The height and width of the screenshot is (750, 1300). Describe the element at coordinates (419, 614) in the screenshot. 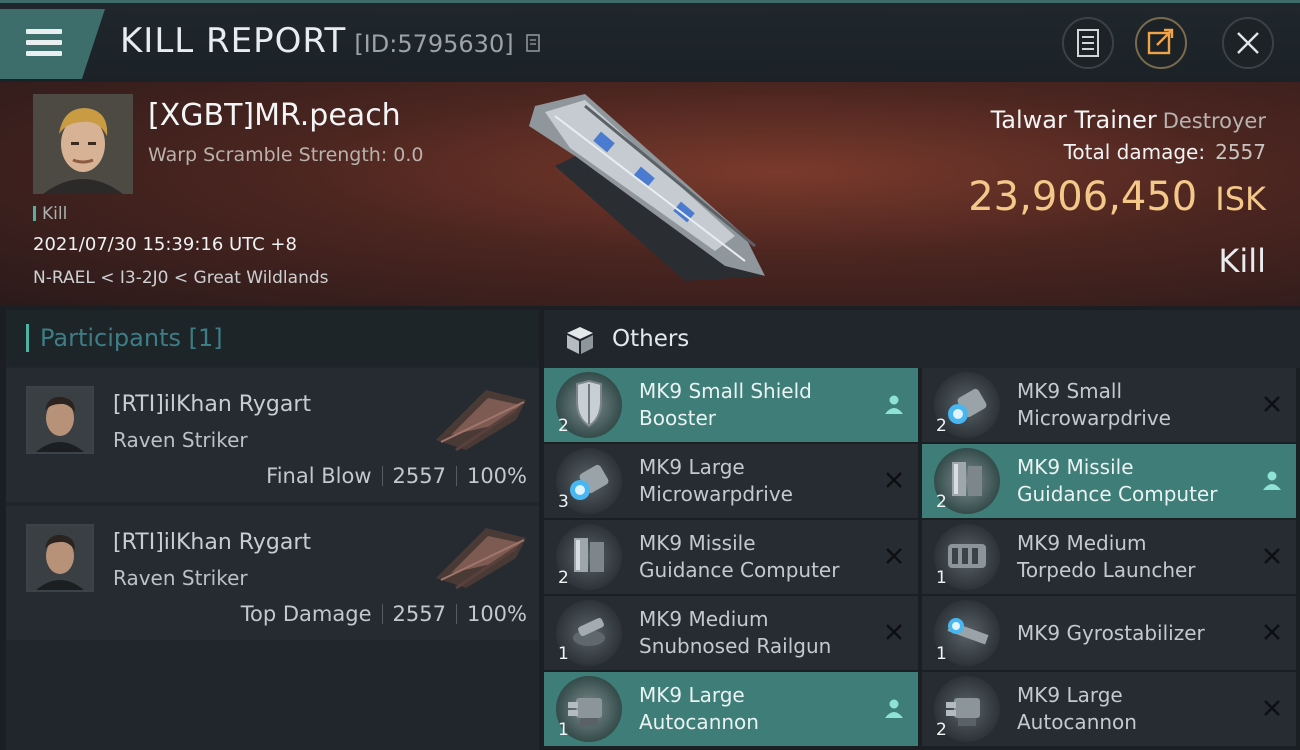

I see `participant-damage: 2557` at that location.